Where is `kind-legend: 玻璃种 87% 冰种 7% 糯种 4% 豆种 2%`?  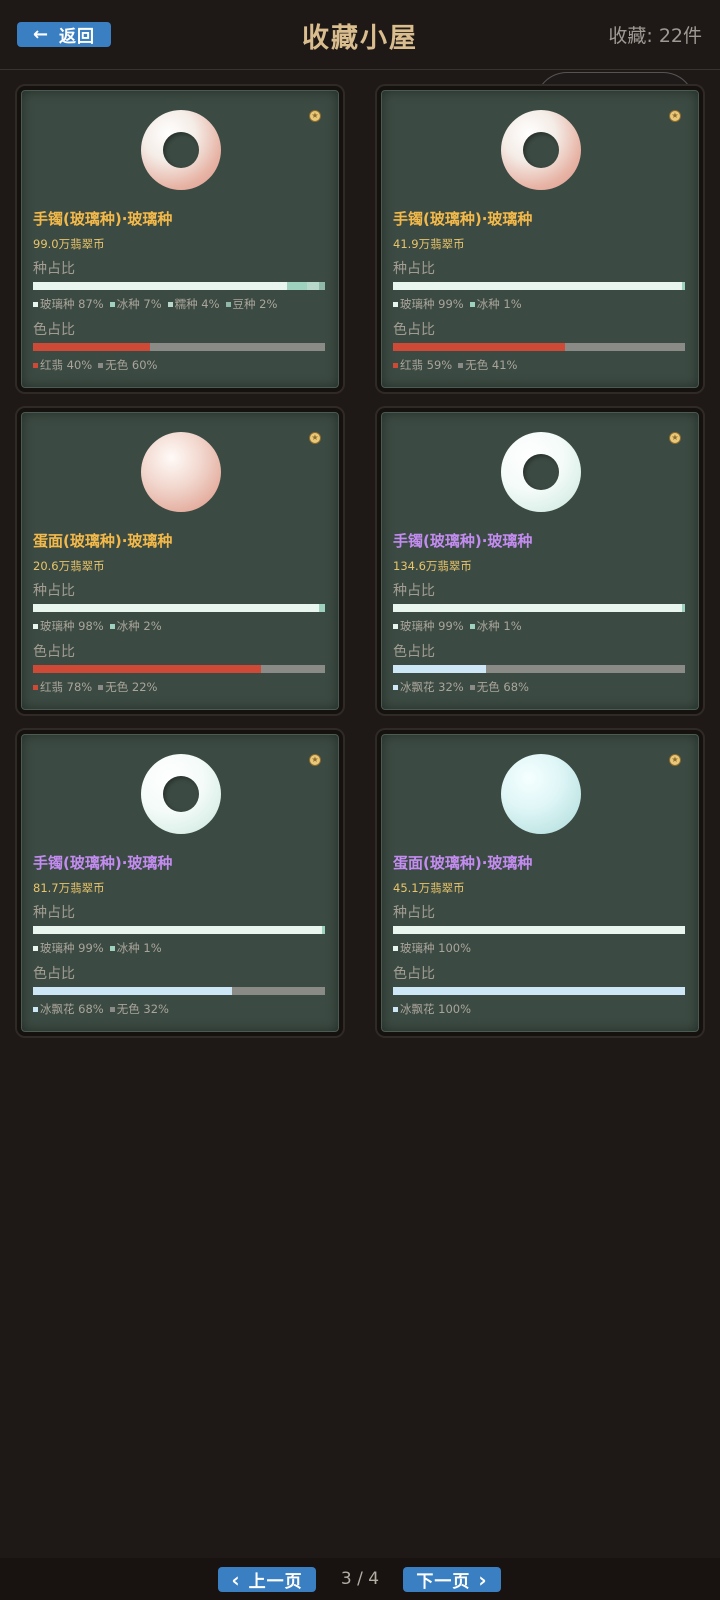 kind-legend: 玻璃种 87% 冰种 7% 糯种 4% 豆种 2% is located at coordinates (155, 304).